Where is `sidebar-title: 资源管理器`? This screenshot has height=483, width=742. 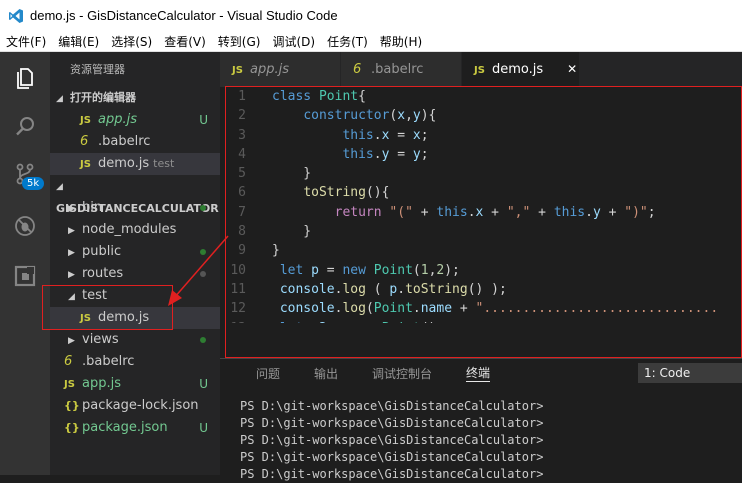 sidebar-title: 资源管理器 is located at coordinates (97, 69).